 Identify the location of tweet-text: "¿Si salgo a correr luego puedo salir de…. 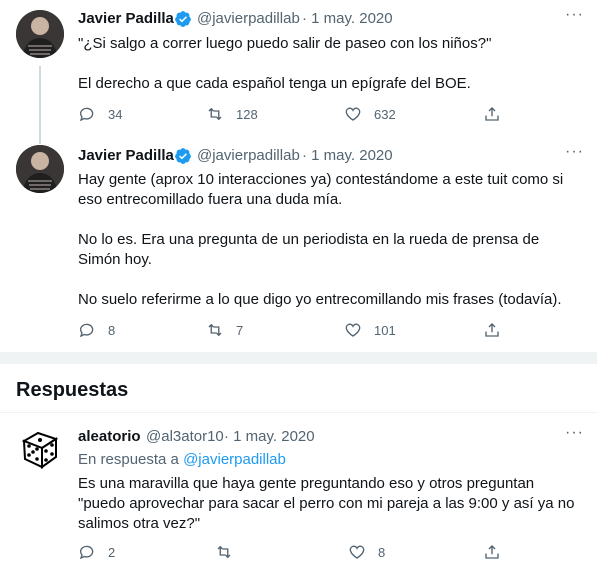
(285, 63).